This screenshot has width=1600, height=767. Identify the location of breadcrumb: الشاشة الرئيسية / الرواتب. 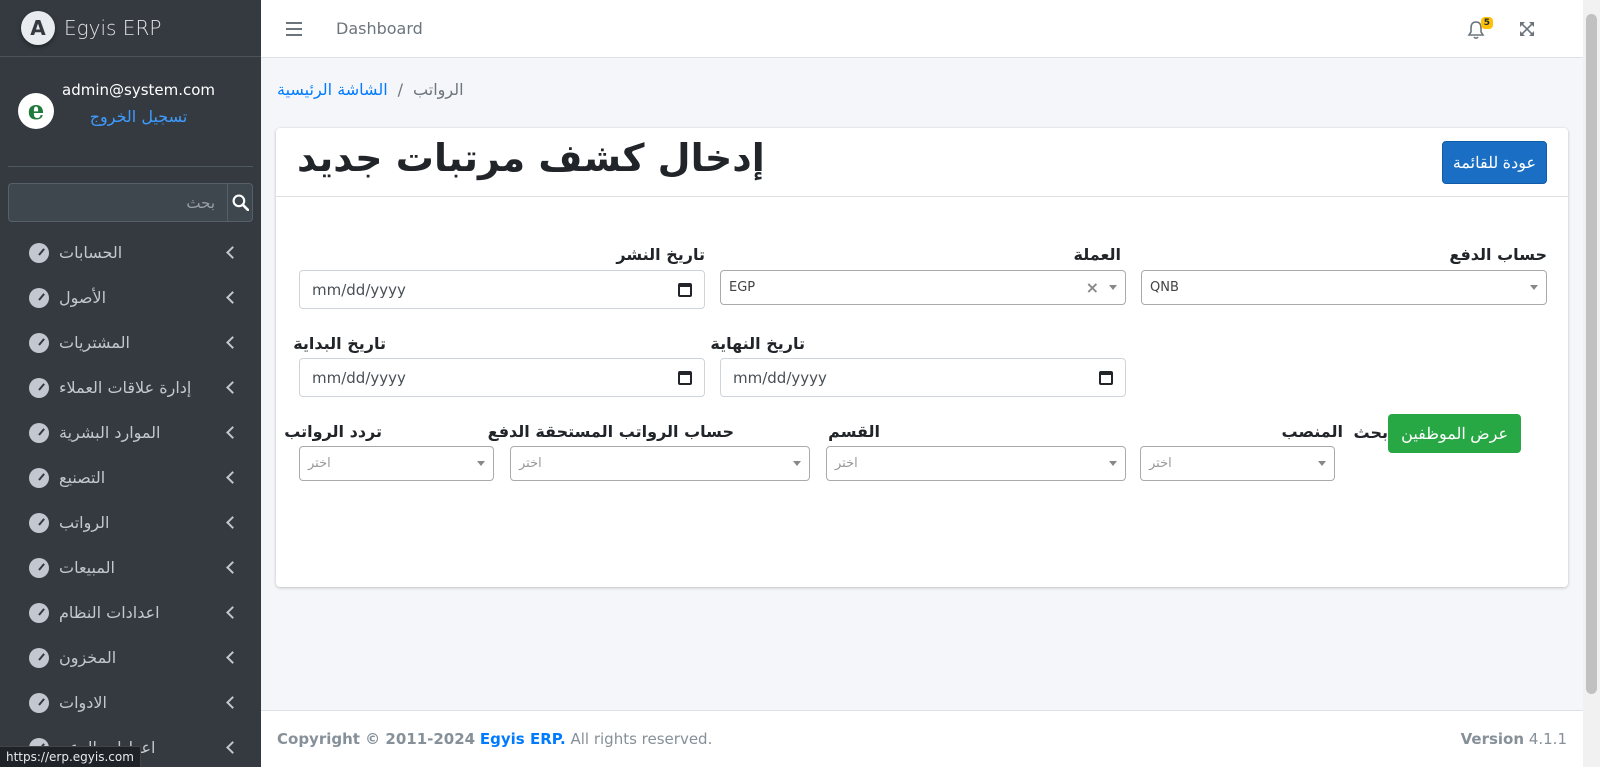
(370, 89).